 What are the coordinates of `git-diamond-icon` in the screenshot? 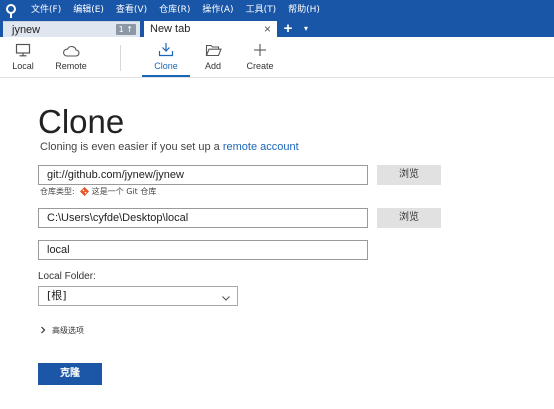 It's located at (84, 191).